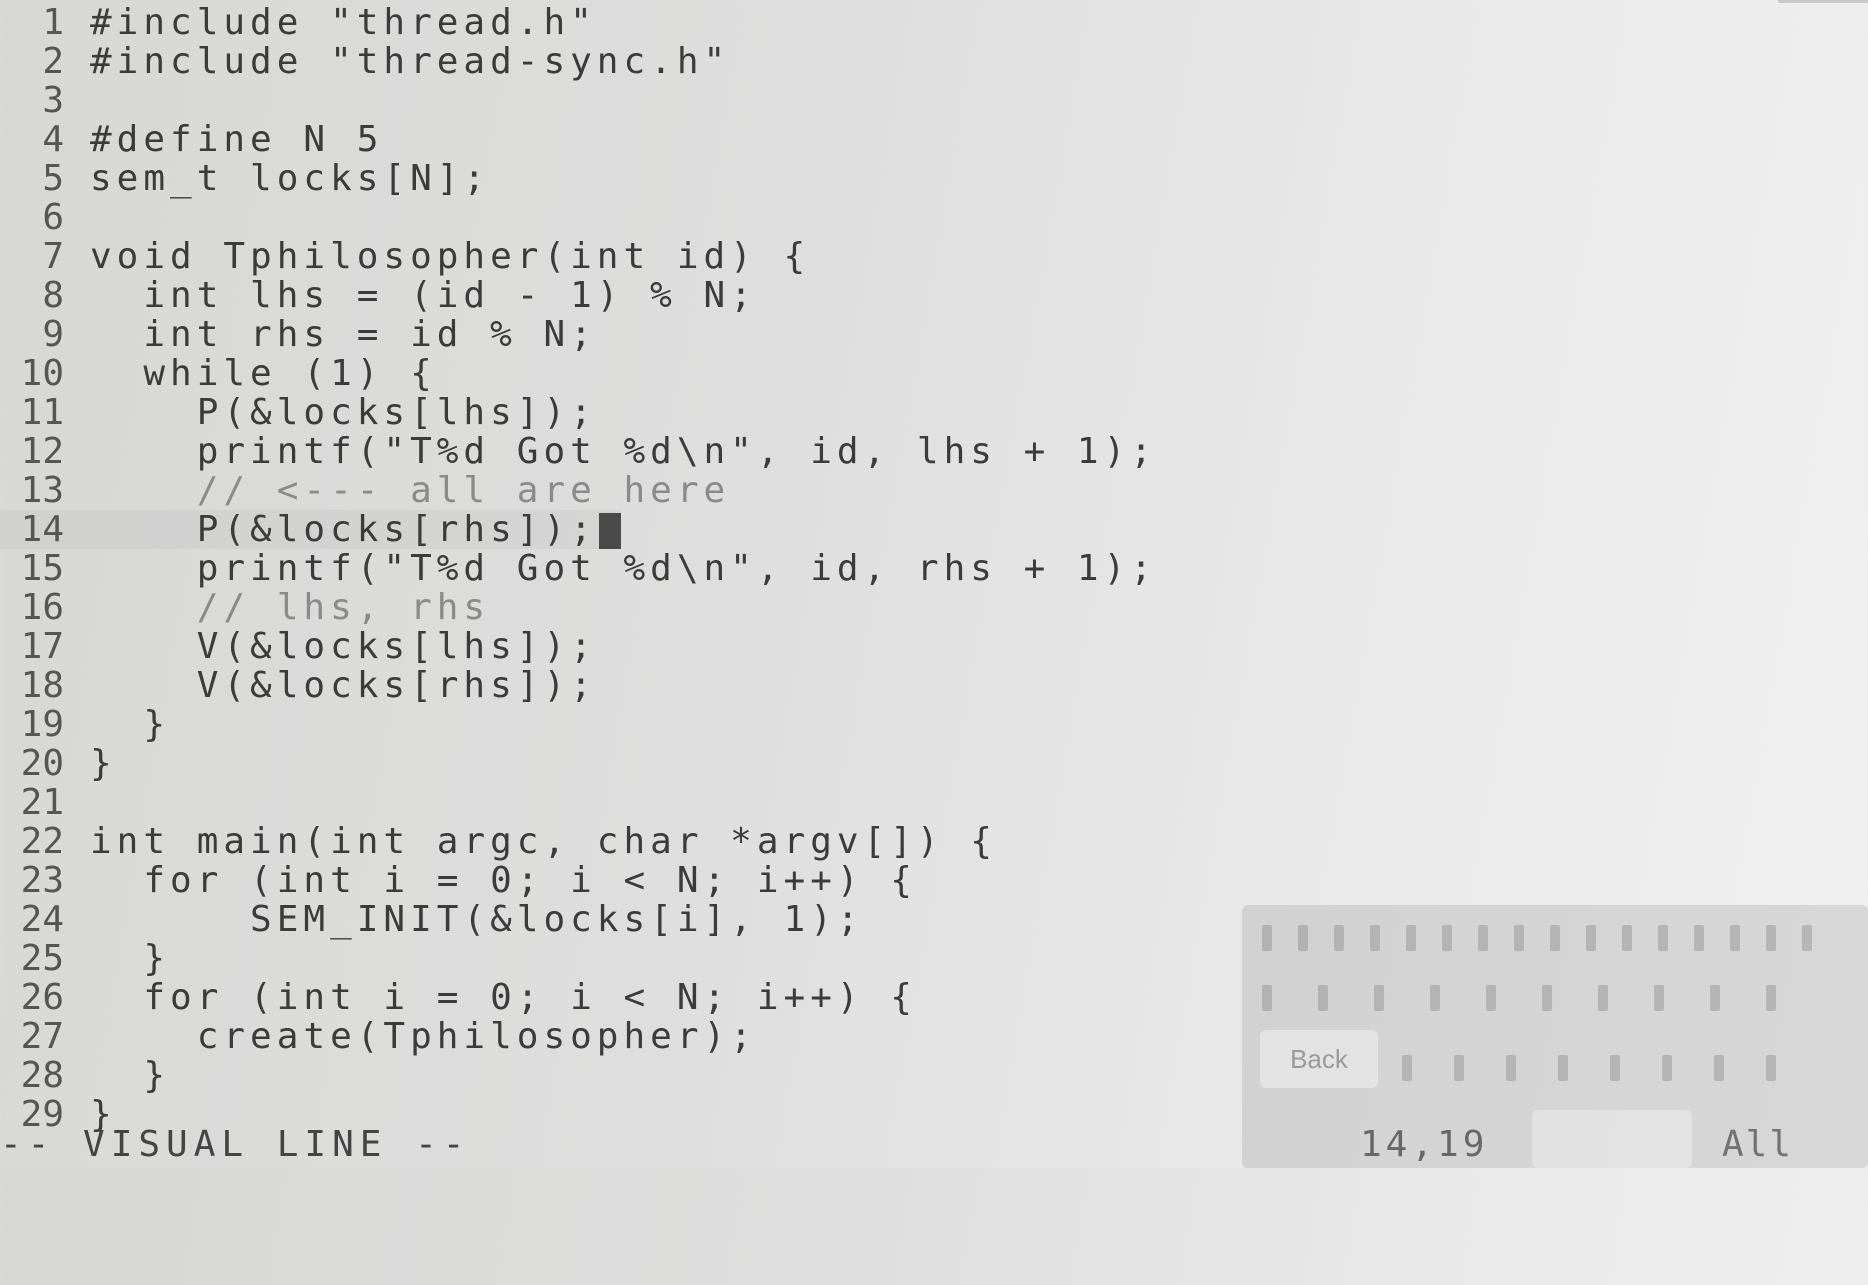 The height and width of the screenshot is (1285, 1868). Describe the element at coordinates (343, 685) in the screenshot. I see `code-text: V(&locks[rhs]);` at that location.